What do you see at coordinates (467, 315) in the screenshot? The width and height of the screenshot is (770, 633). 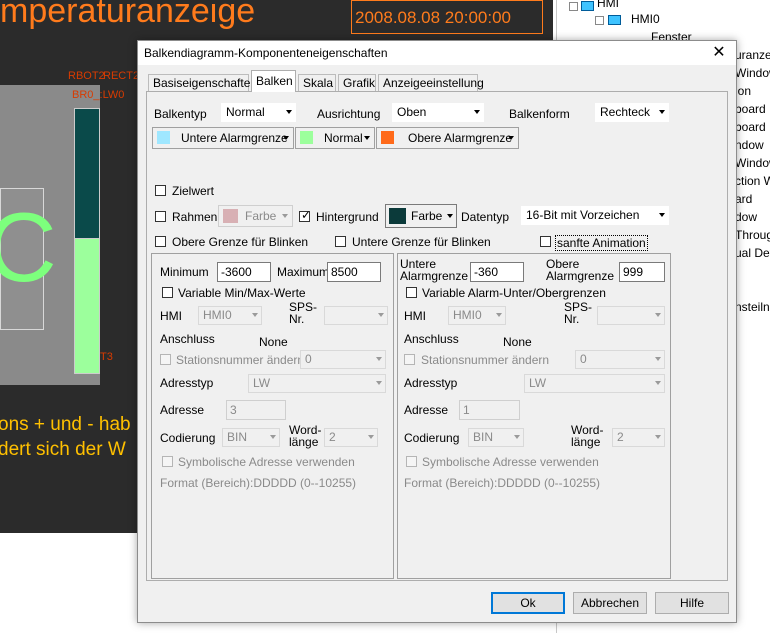 I see `hmi-value: HMI0` at bounding box center [467, 315].